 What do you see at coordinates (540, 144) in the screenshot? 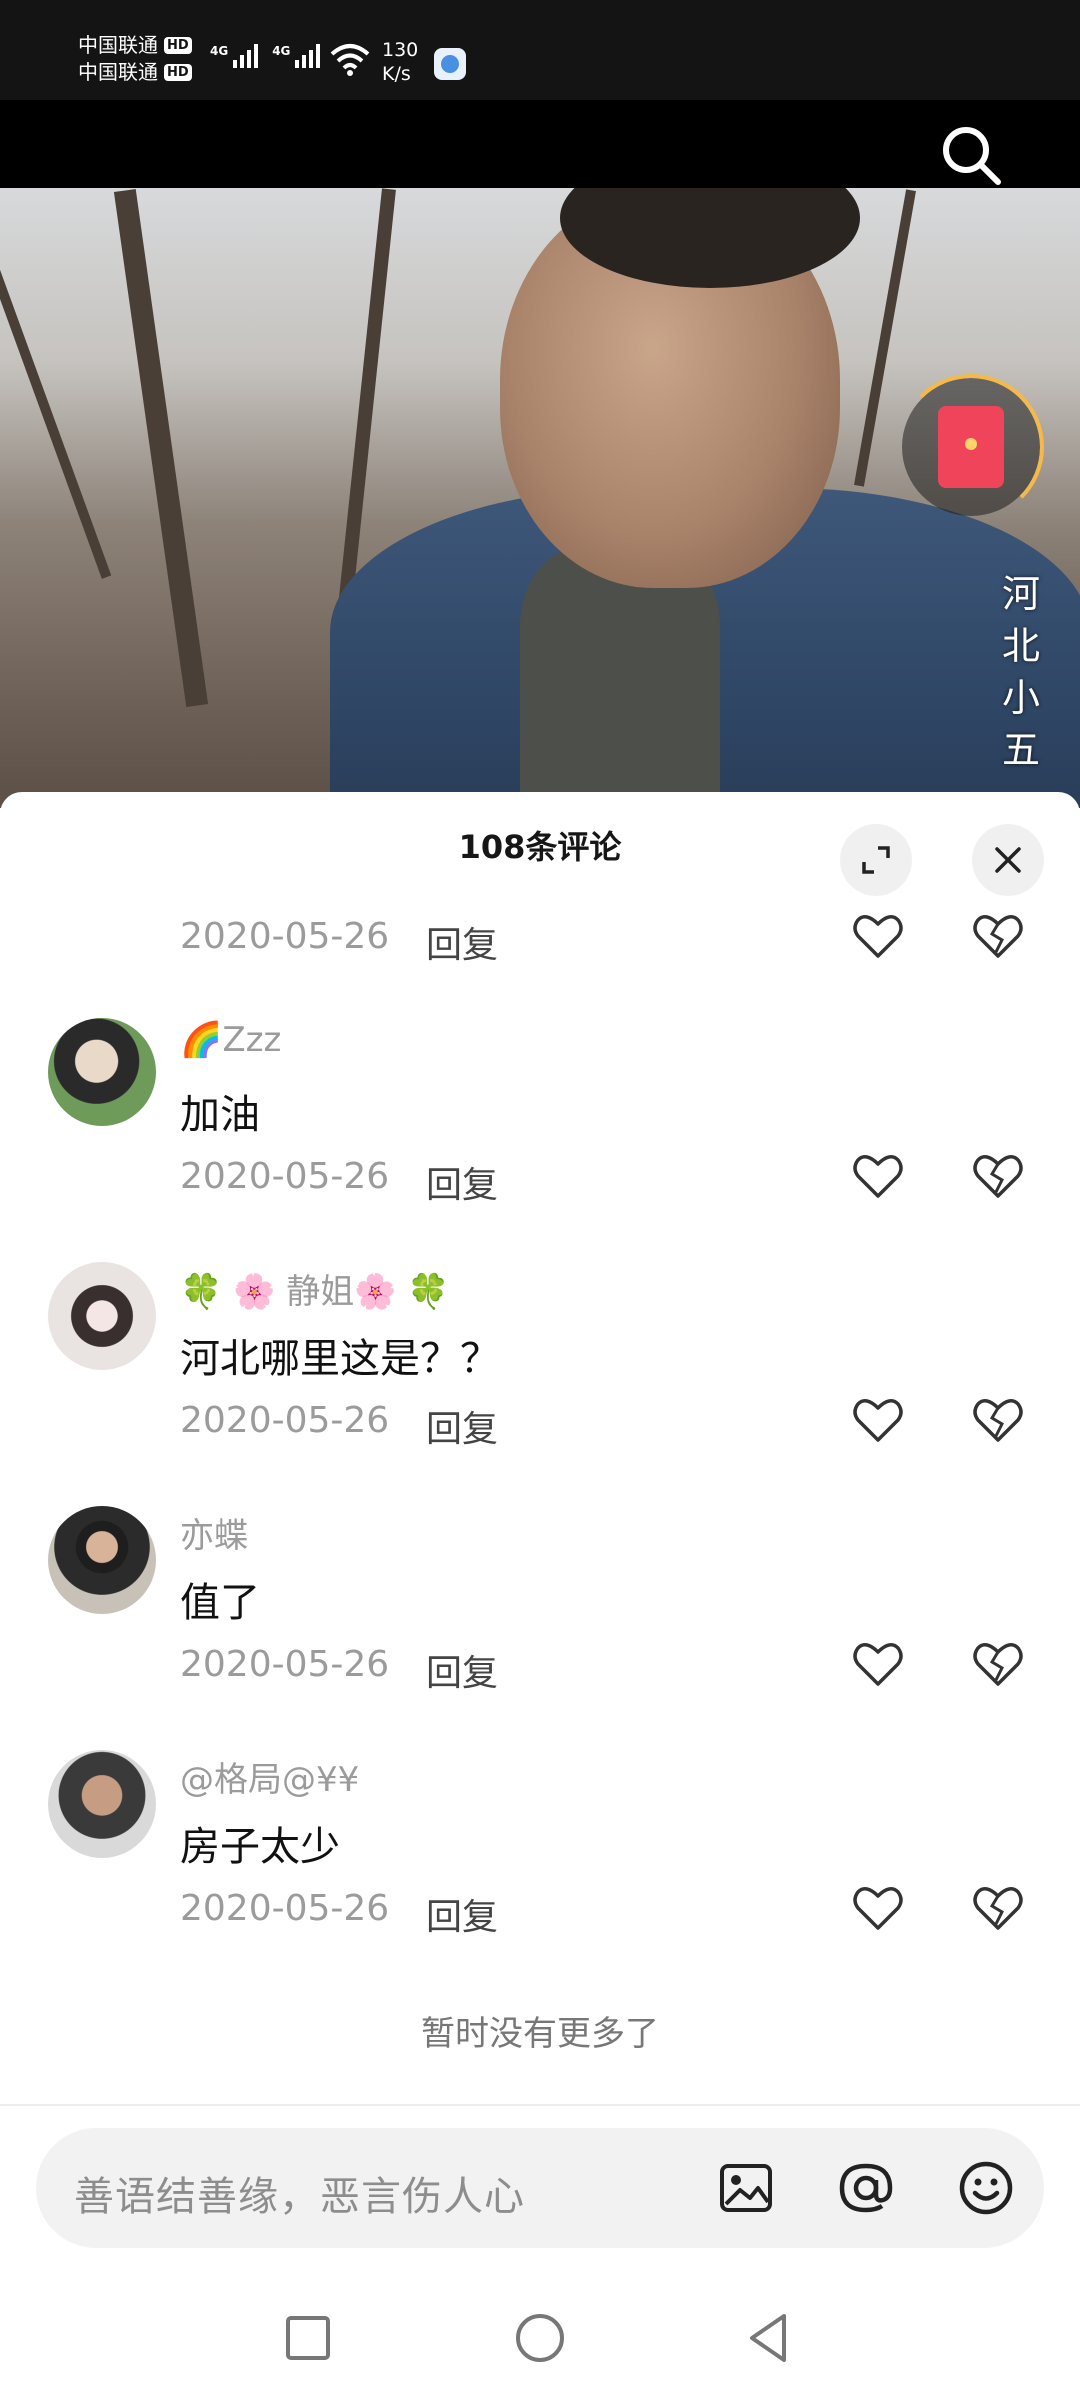
I see `top-bar` at bounding box center [540, 144].